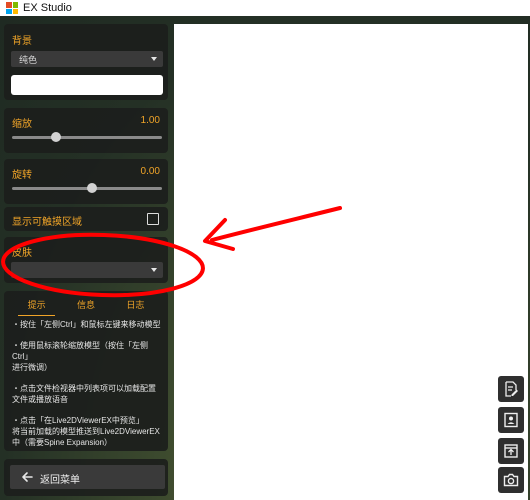  Describe the element at coordinates (87, 85) in the screenshot. I see `background-color-picker` at that location.